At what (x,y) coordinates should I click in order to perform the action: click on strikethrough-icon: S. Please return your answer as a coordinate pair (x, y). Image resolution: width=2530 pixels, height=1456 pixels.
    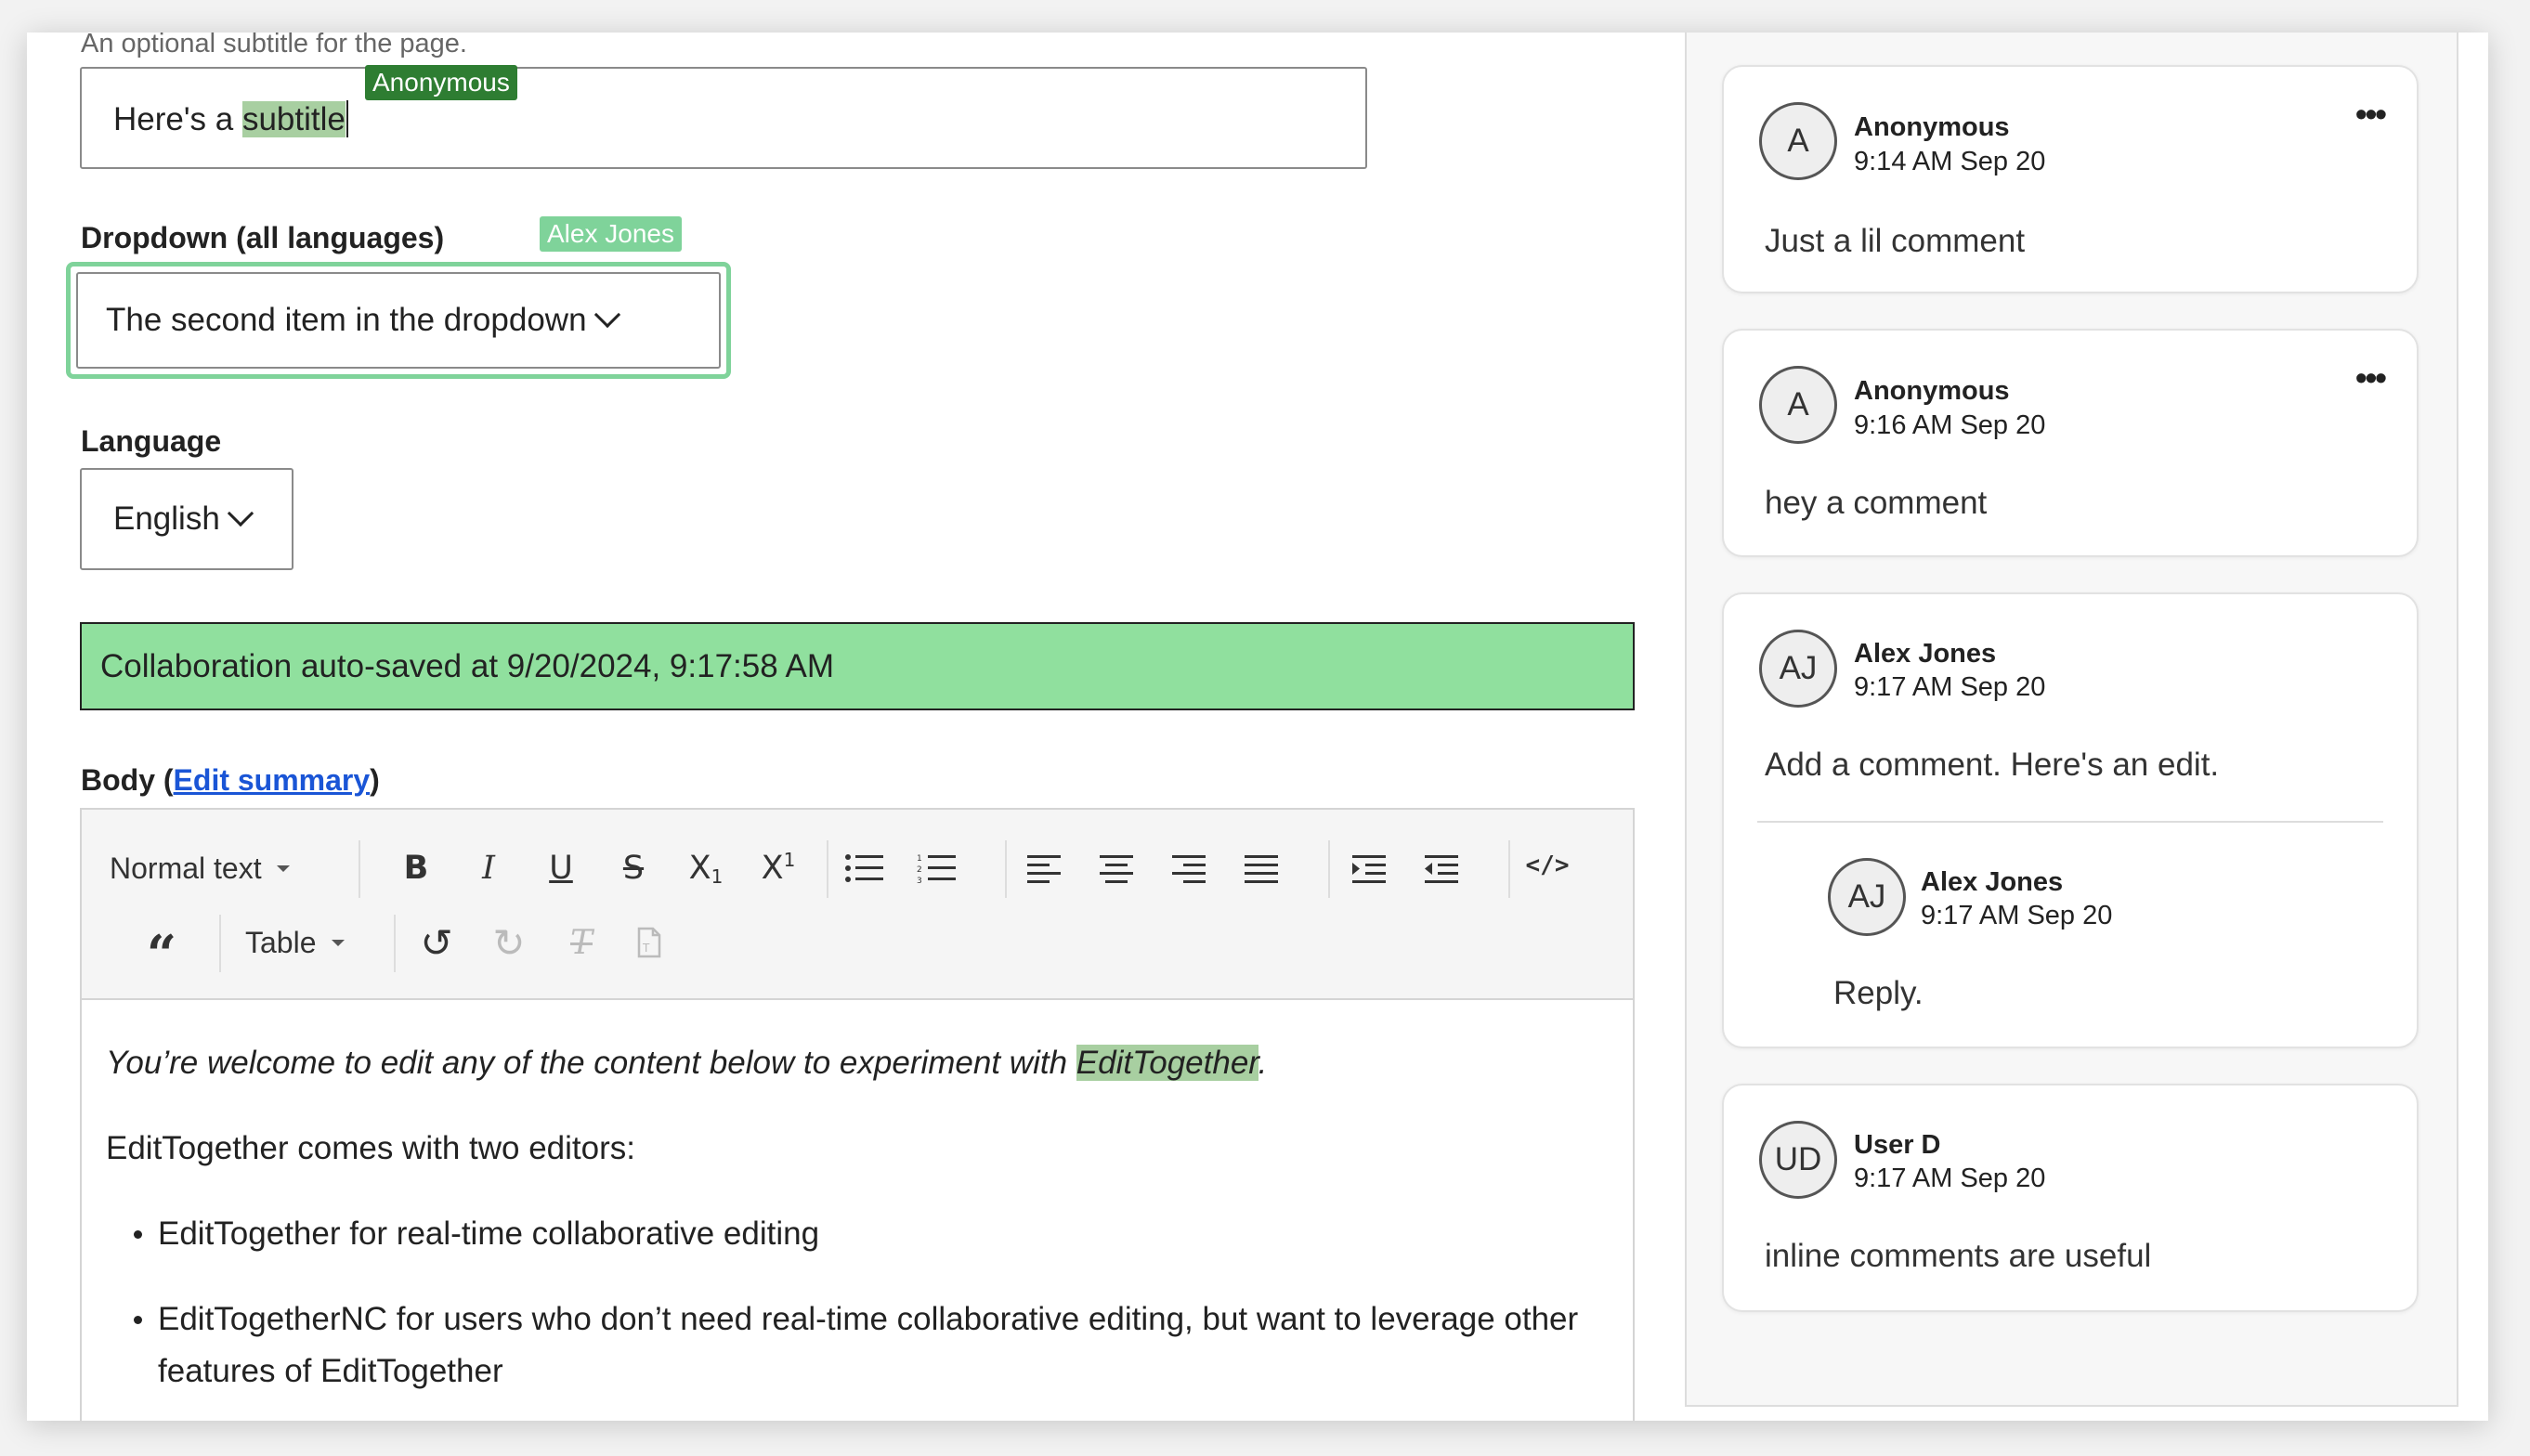
    Looking at the image, I should click on (633, 868).